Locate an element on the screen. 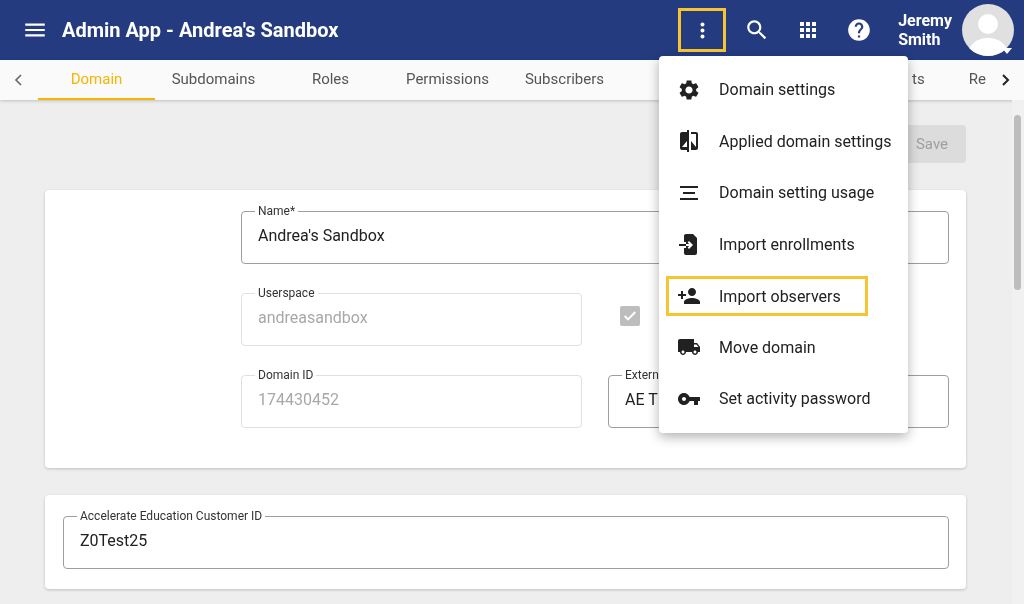  scrollbar-thumb is located at coordinates (1017, 202).